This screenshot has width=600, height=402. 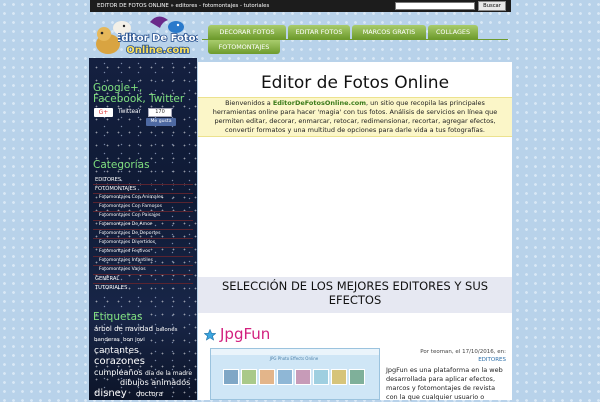 What do you see at coordinates (123, 329) in the screenshot?
I see `tag-link: árbol de navidad` at bounding box center [123, 329].